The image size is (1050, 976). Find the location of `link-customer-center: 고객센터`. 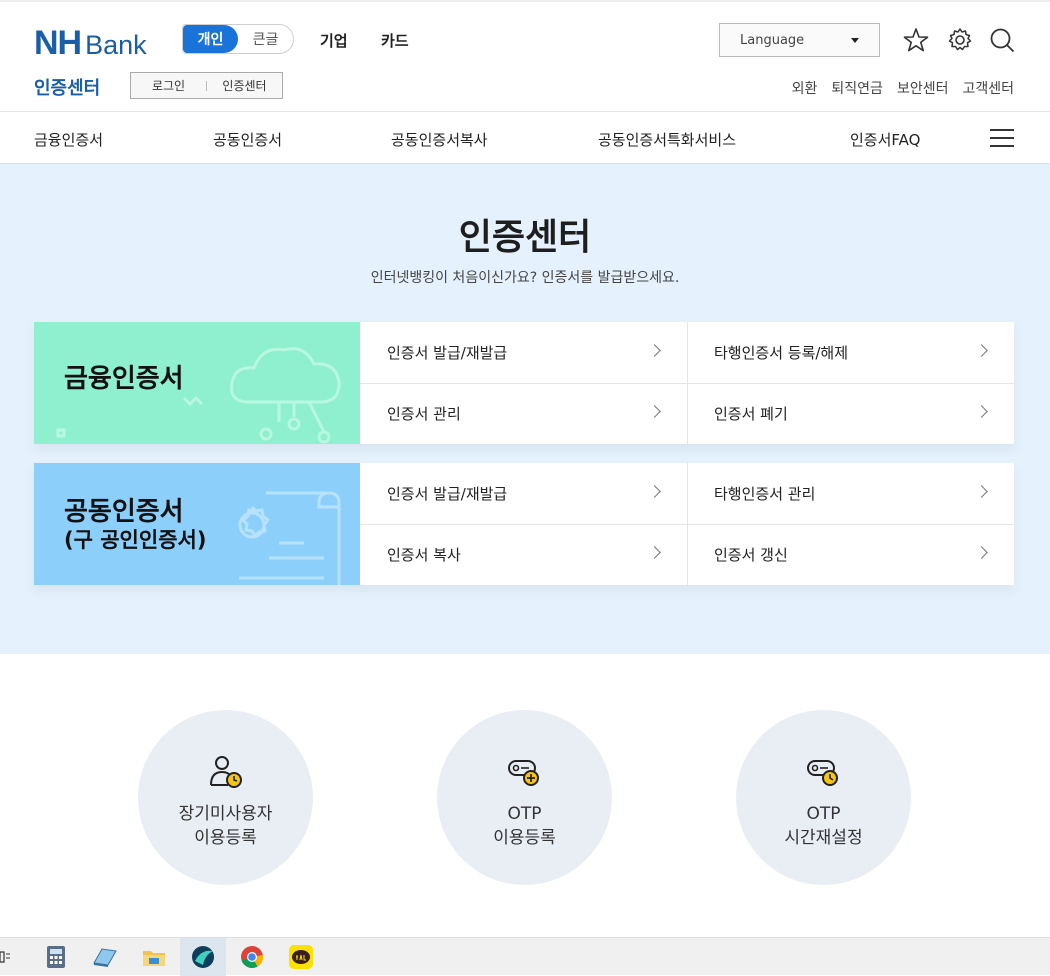

link-customer-center: 고객센터 is located at coordinates (988, 88).